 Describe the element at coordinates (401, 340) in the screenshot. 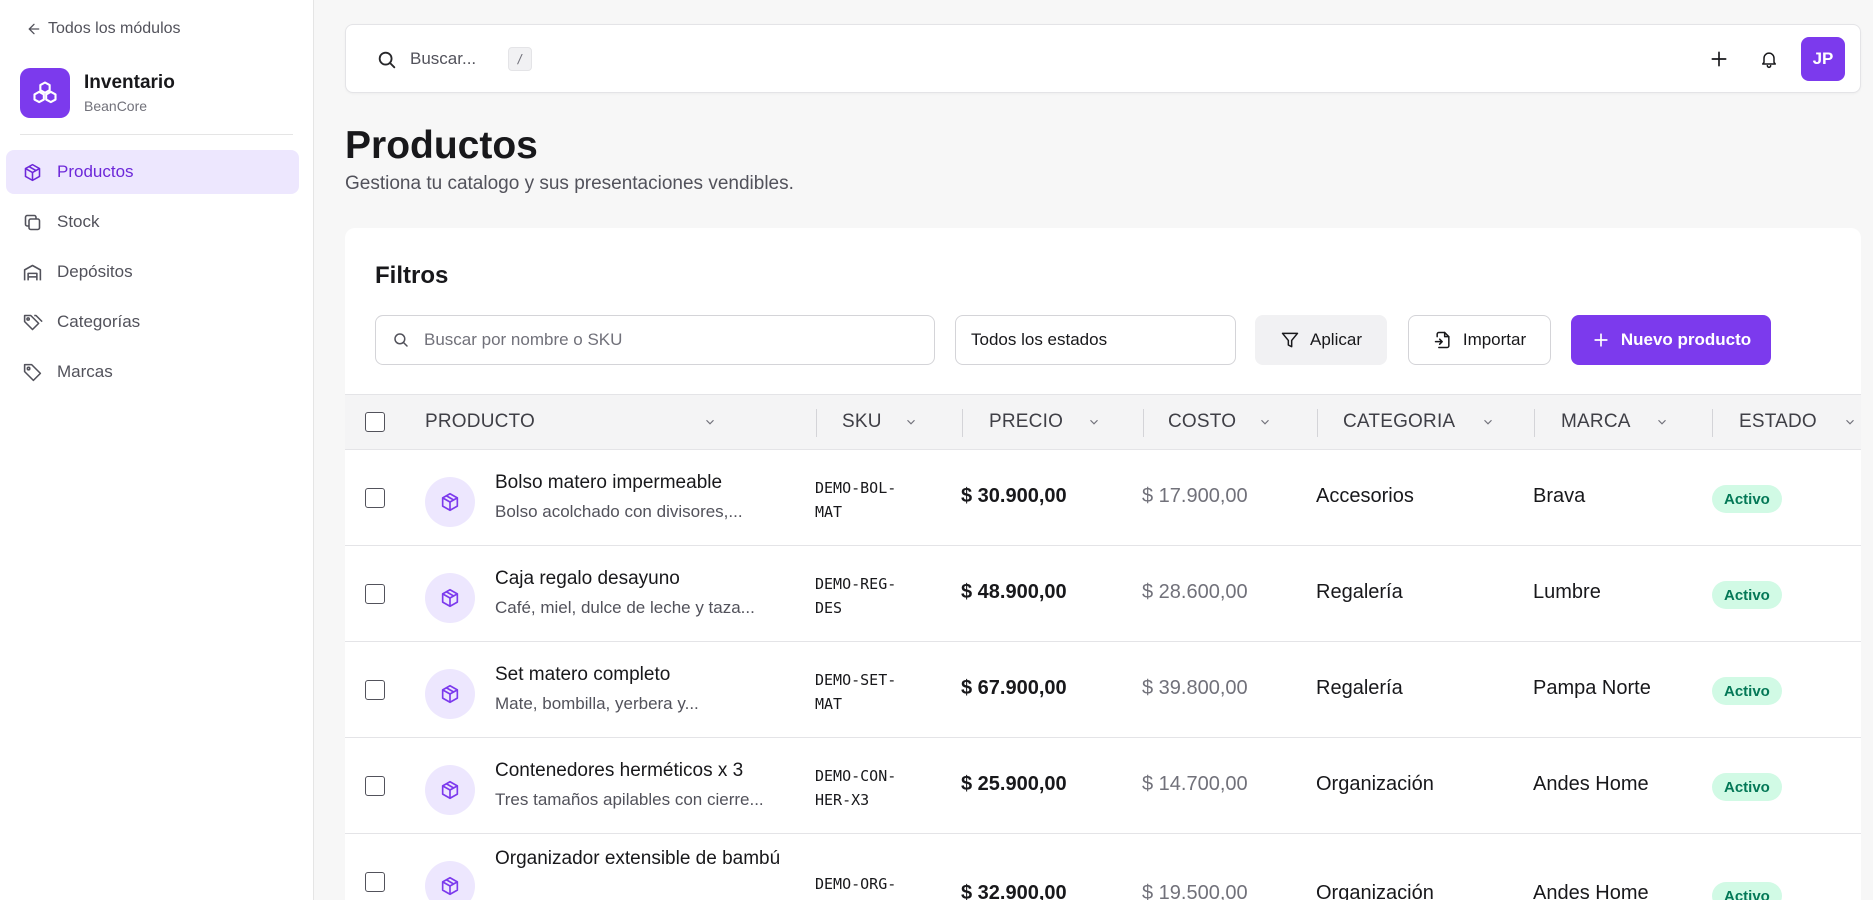

I see `search-icon` at that location.